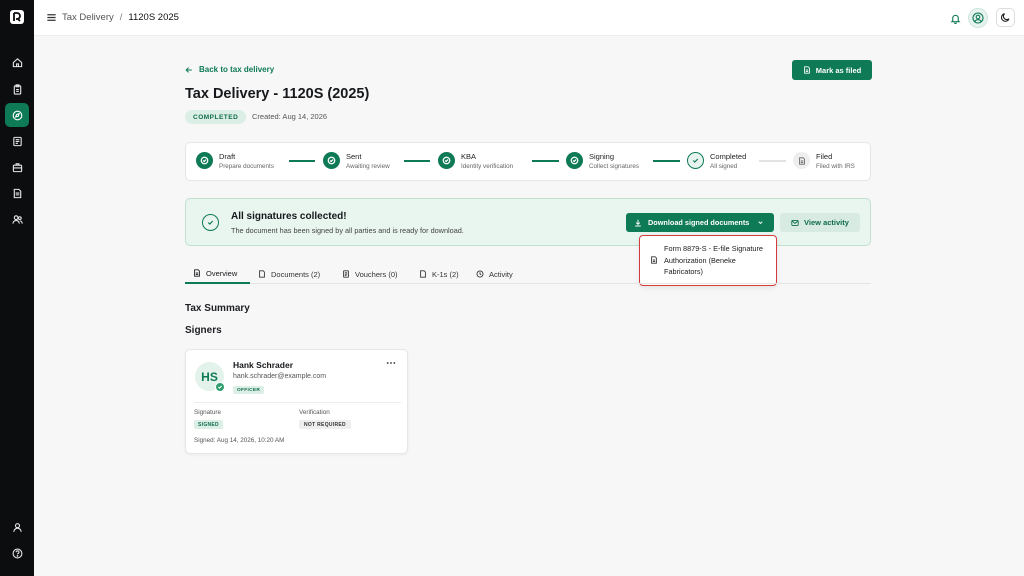 This screenshot has width=1024, height=576. Describe the element at coordinates (249, 390) in the screenshot. I see `role-badge: OFFICER` at that location.